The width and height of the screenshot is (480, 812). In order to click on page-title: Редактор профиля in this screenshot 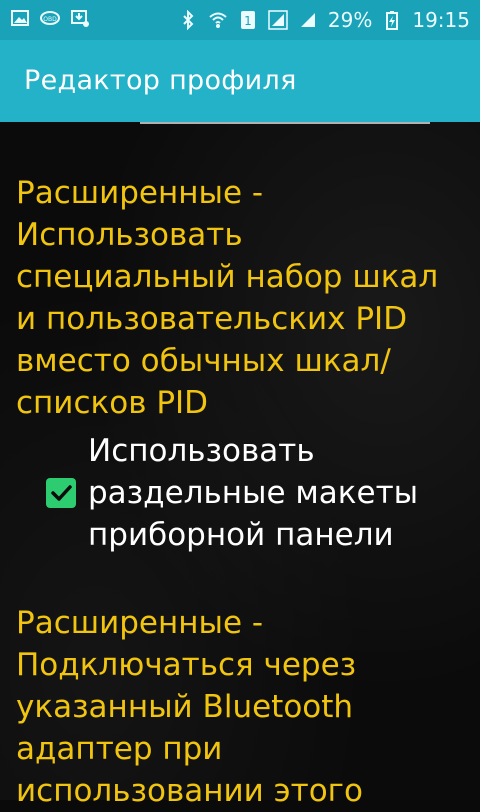, I will do `click(160, 80)`.